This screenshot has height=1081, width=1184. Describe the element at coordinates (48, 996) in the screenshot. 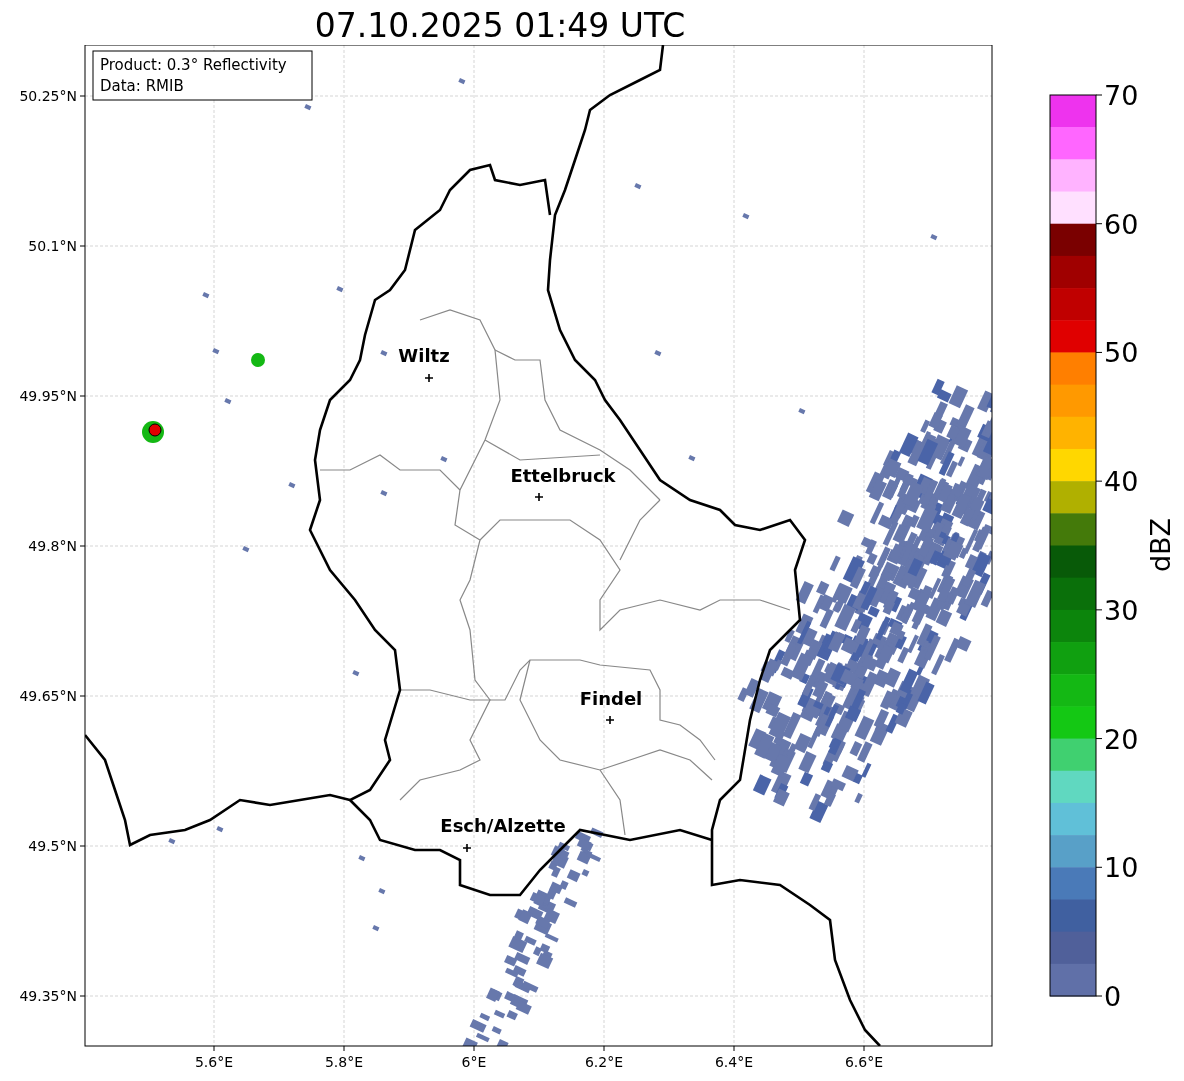

I see `y-tick-label: 49.35°N` at that location.